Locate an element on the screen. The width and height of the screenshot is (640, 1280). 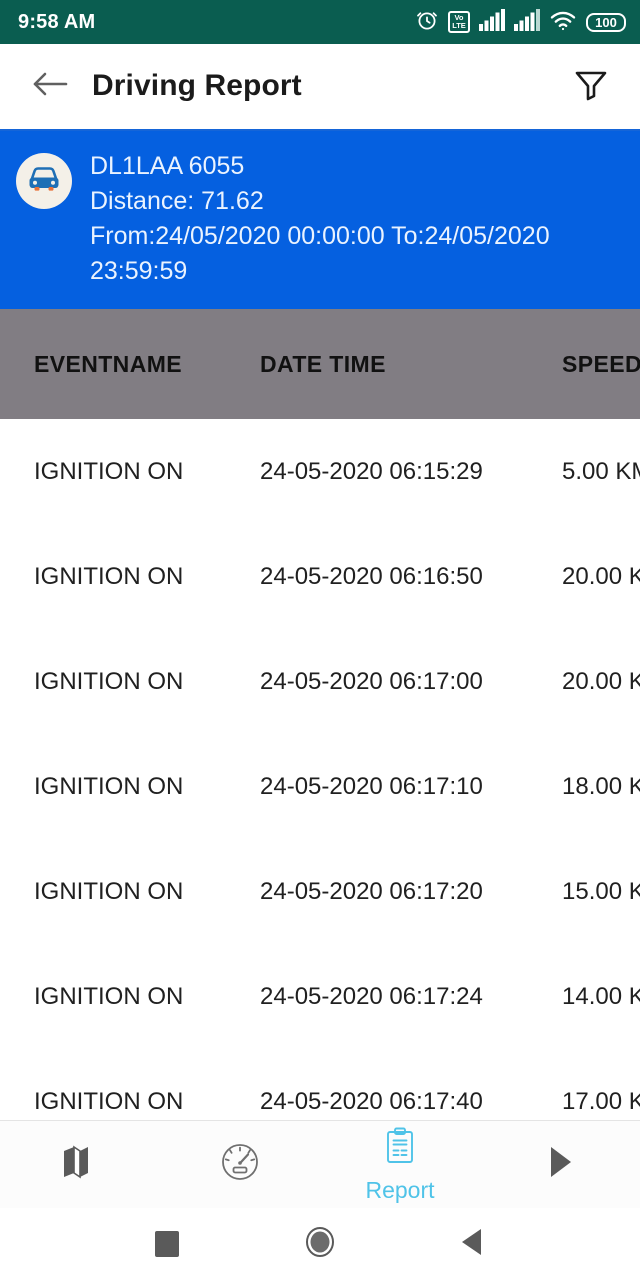
table-header-row: EVENTNAME DATE TIME SPEED is located at coordinates (320, 364).